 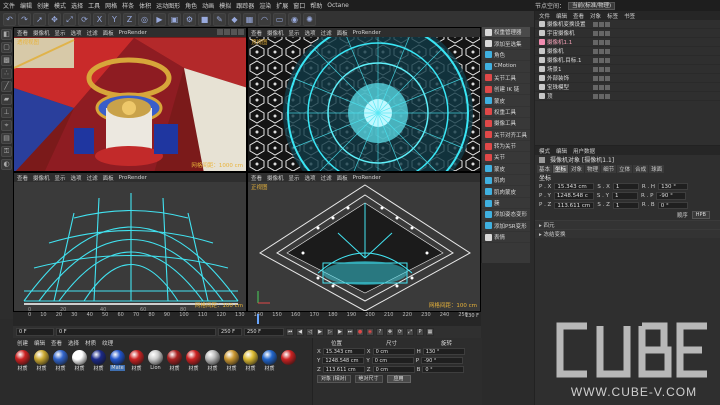 I want to click on render-icon: ▣, so click(x=174, y=19).